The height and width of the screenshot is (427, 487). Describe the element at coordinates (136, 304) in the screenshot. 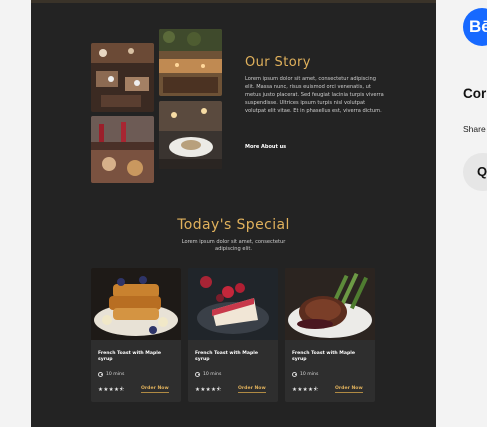

I see `french-toast-image` at that location.